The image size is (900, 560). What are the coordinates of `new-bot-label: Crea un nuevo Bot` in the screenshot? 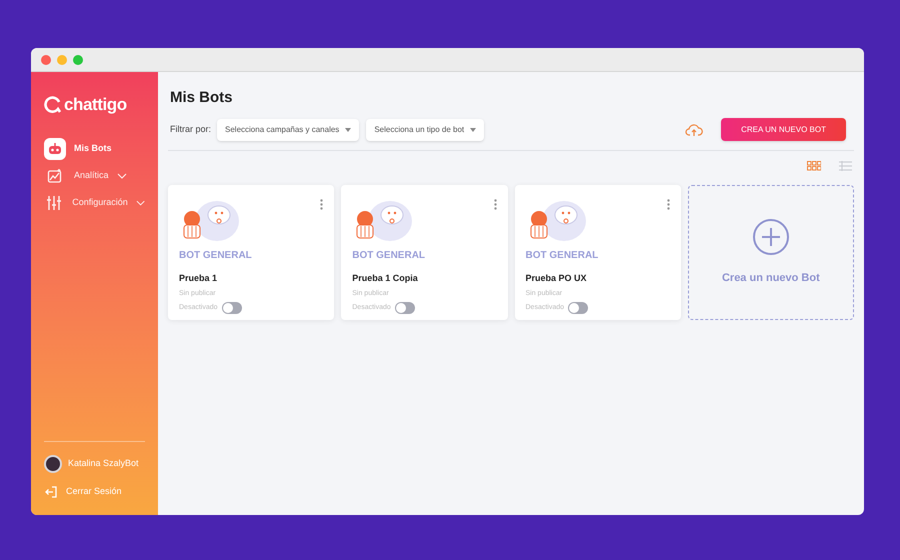 It's located at (771, 278).